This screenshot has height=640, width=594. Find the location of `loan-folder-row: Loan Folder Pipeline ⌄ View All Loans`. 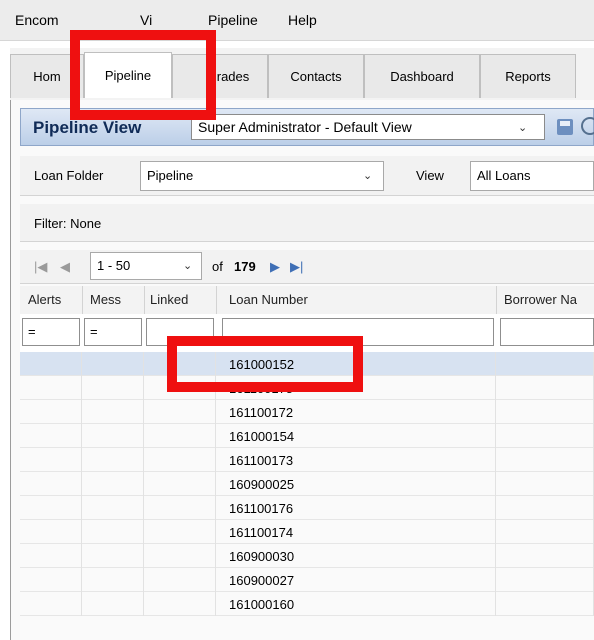

loan-folder-row: Loan Folder Pipeline ⌄ View All Loans is located at coordinates (307, 176).